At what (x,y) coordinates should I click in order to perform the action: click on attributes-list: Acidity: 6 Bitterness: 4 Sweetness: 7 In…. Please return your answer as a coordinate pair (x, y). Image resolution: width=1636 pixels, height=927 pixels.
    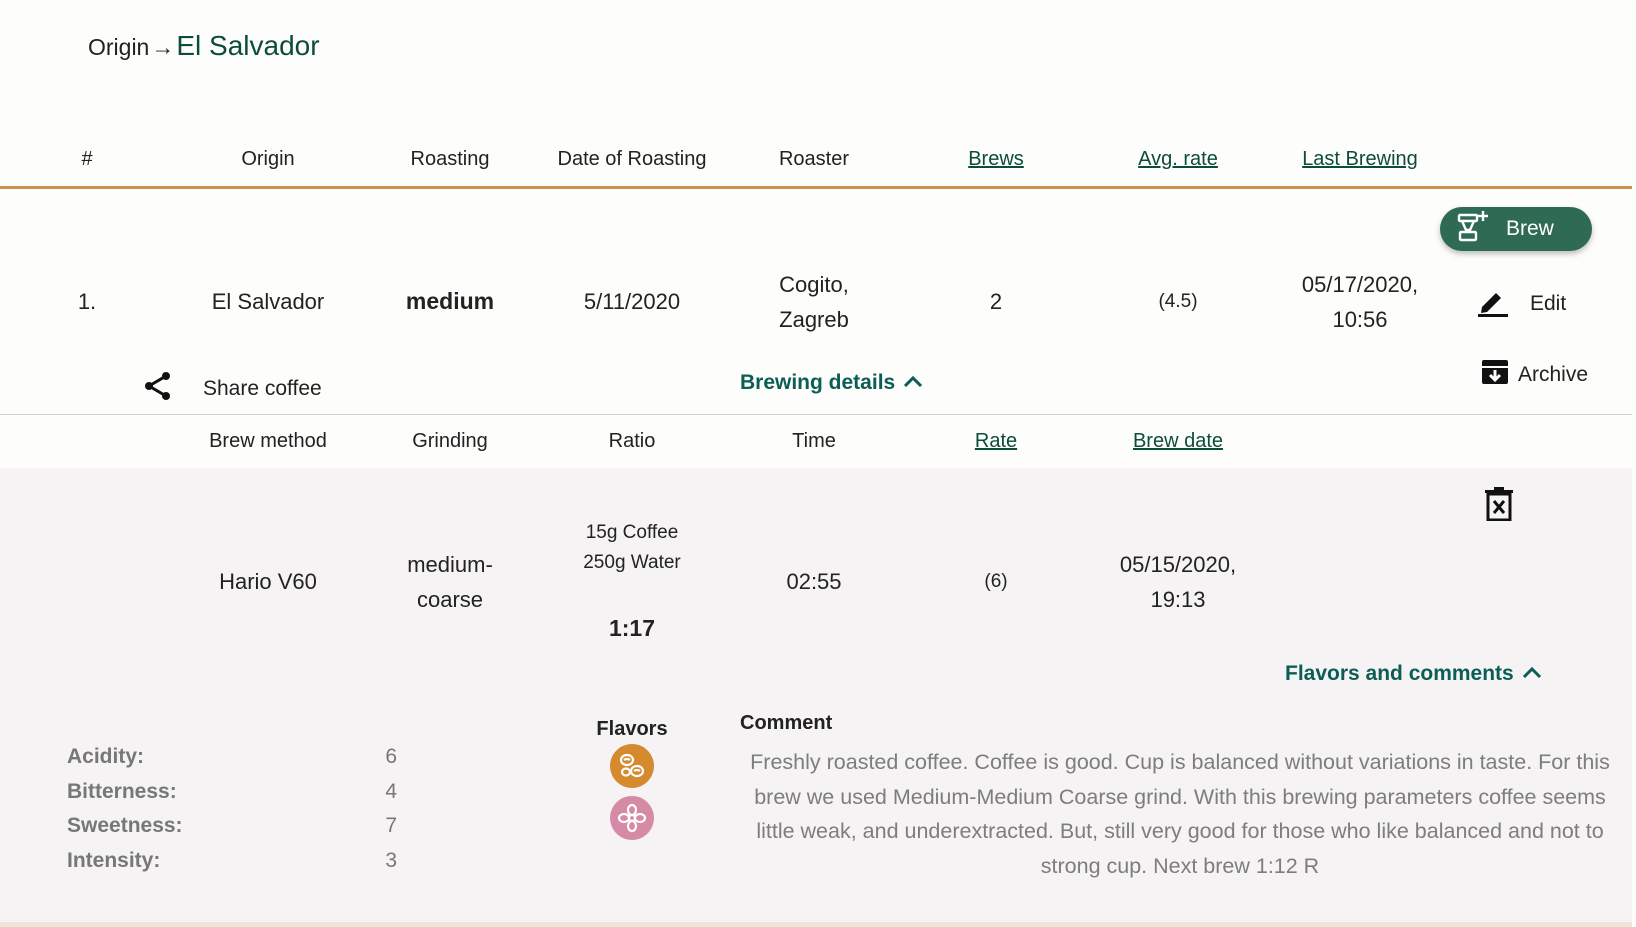
    Looking at the image, I should click on (232, 809).